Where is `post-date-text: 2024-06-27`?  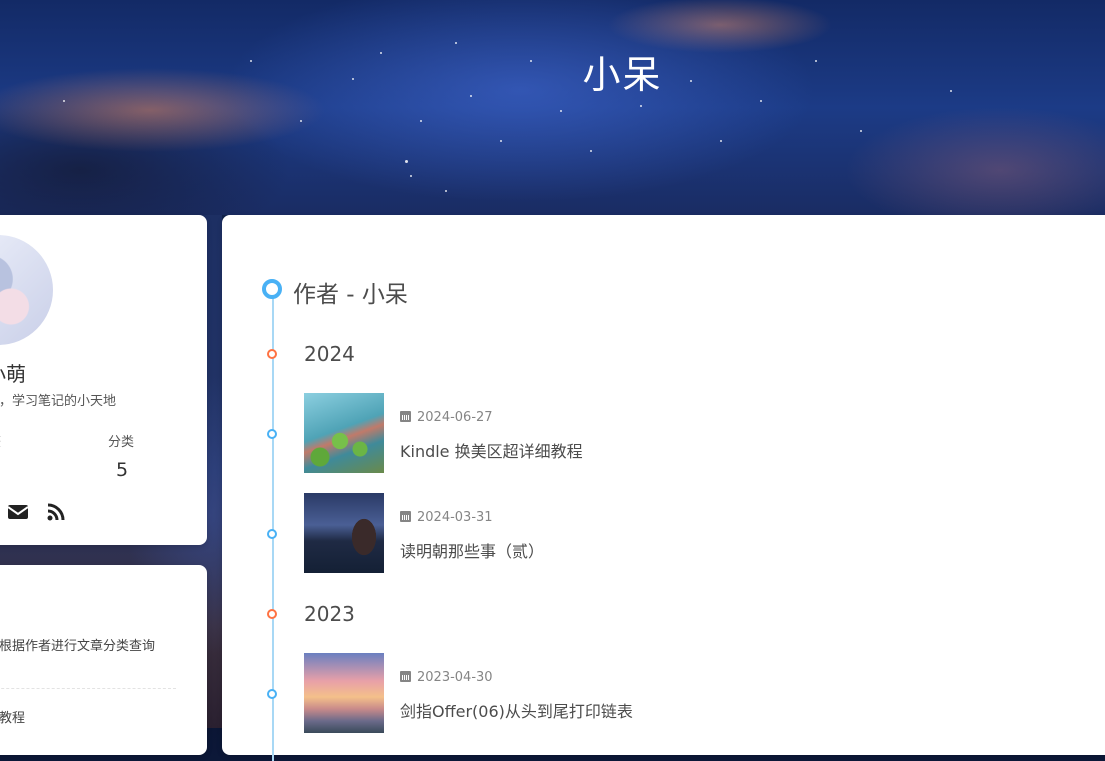 post-date-text: 2024-06-27 is located at coordinates (455, 417).